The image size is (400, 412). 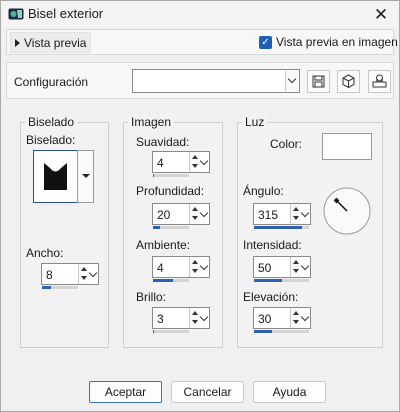 What do you see at coordinates (51, 140) in the screenshot?
I see `biselado-shape-label: Biselado:` at bounding box center [51, 140].